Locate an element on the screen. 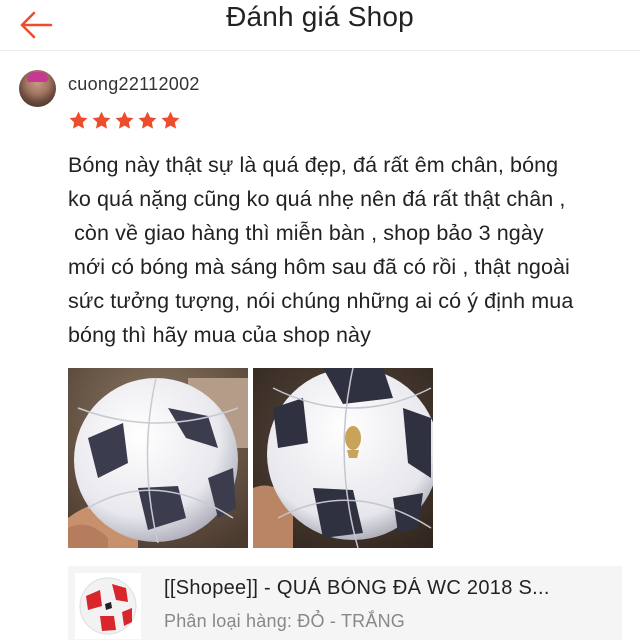 The height and width of the screenshot is (640, 640). review-text-line: bóng thì hãy mua của shop này is located at coordinates (219, 335).